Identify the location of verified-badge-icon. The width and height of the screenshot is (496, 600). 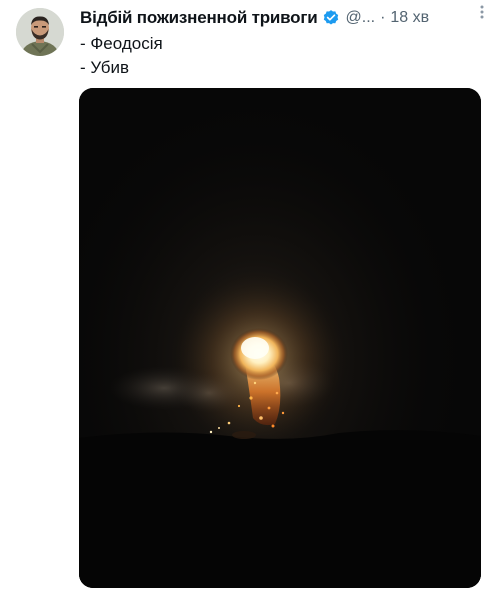
(331, 18).